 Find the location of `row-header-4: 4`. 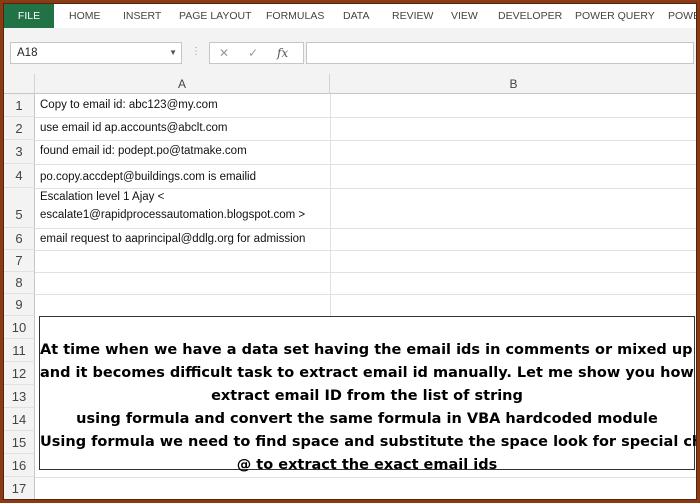

row-header-4: 4 is located at coordinates (19, 176).